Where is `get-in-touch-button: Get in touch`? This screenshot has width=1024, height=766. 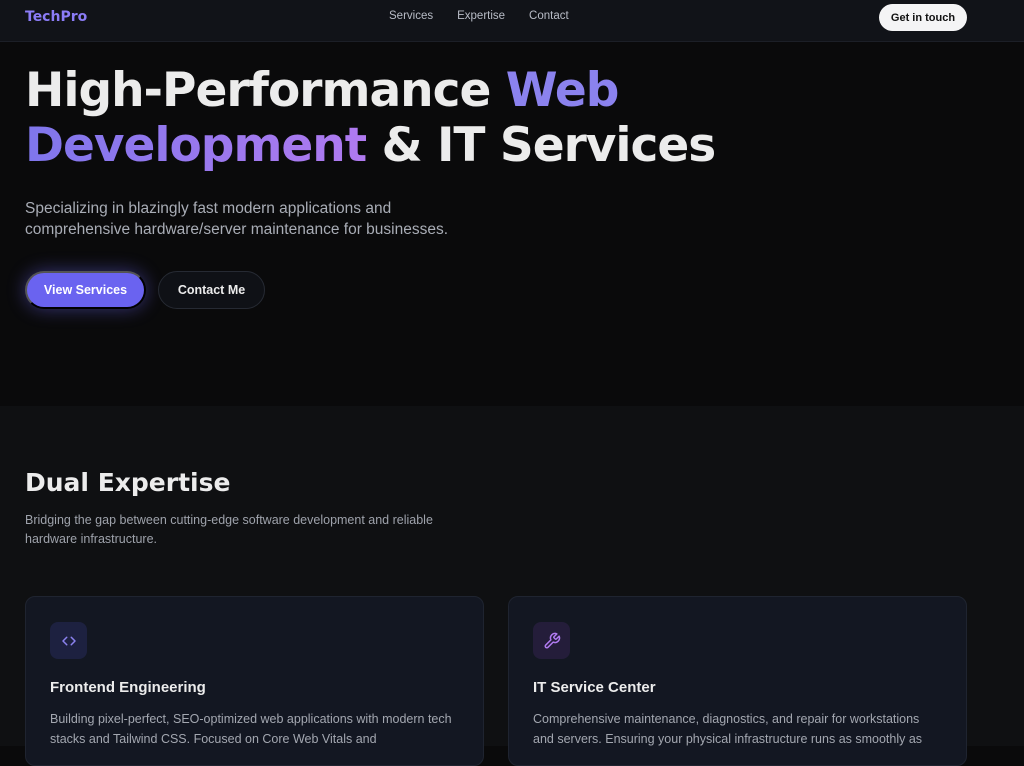
get-in-touch-button: Get in touch is located at coordinates (923, 17).